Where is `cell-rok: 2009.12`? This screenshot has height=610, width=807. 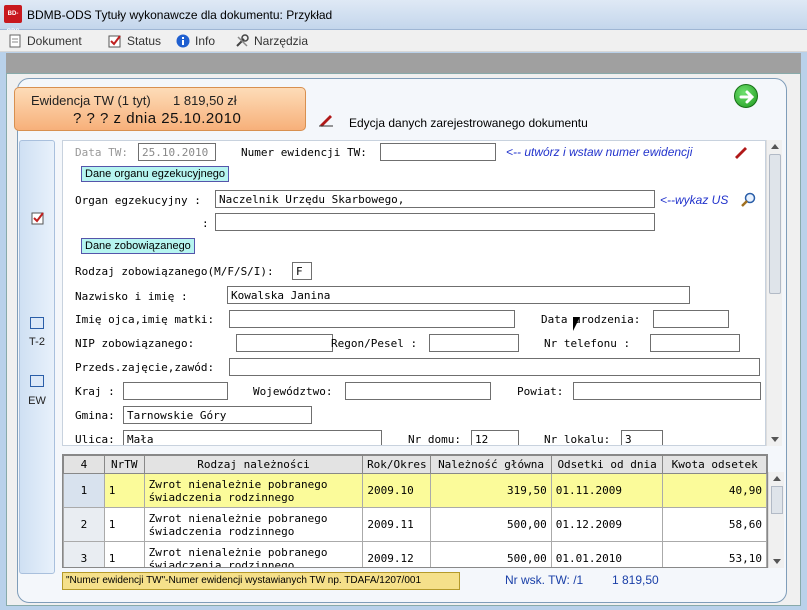
cell-rok: 2009.12 is located at coordinates (397, 554).